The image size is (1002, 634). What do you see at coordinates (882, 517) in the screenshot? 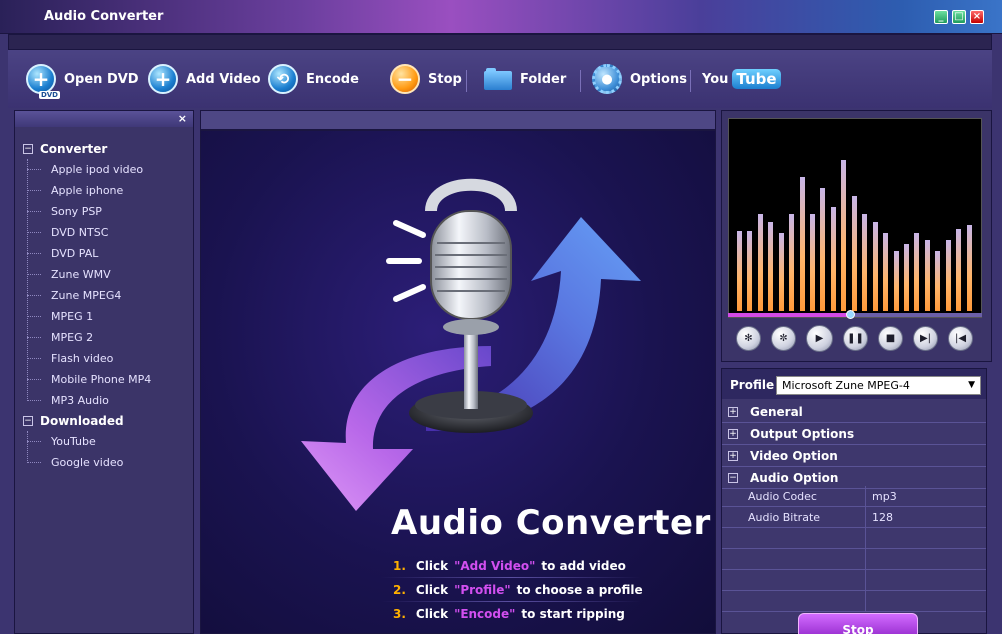
I see `property-value: 128` at bounding box center [882, 517].